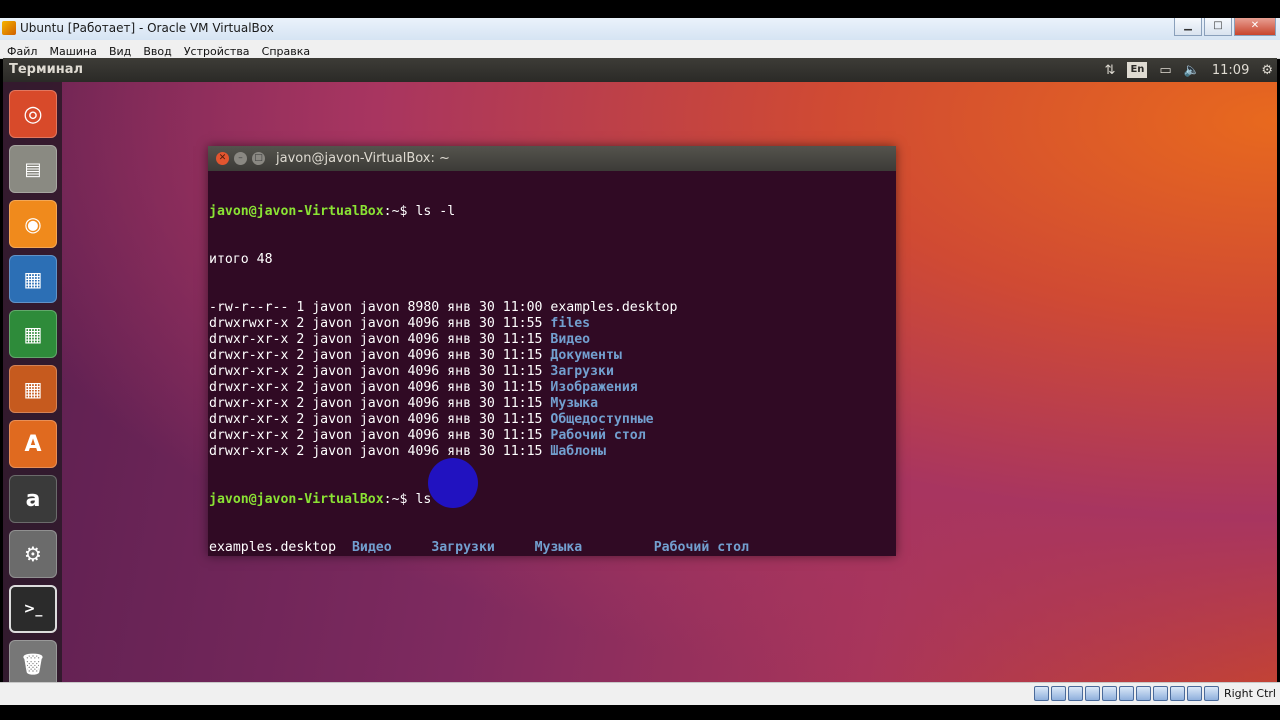 The image size is (1280, 720). Describe the element at coordinates (574, 403) in the screenshot. I see `file-name: Музыка` at that location.